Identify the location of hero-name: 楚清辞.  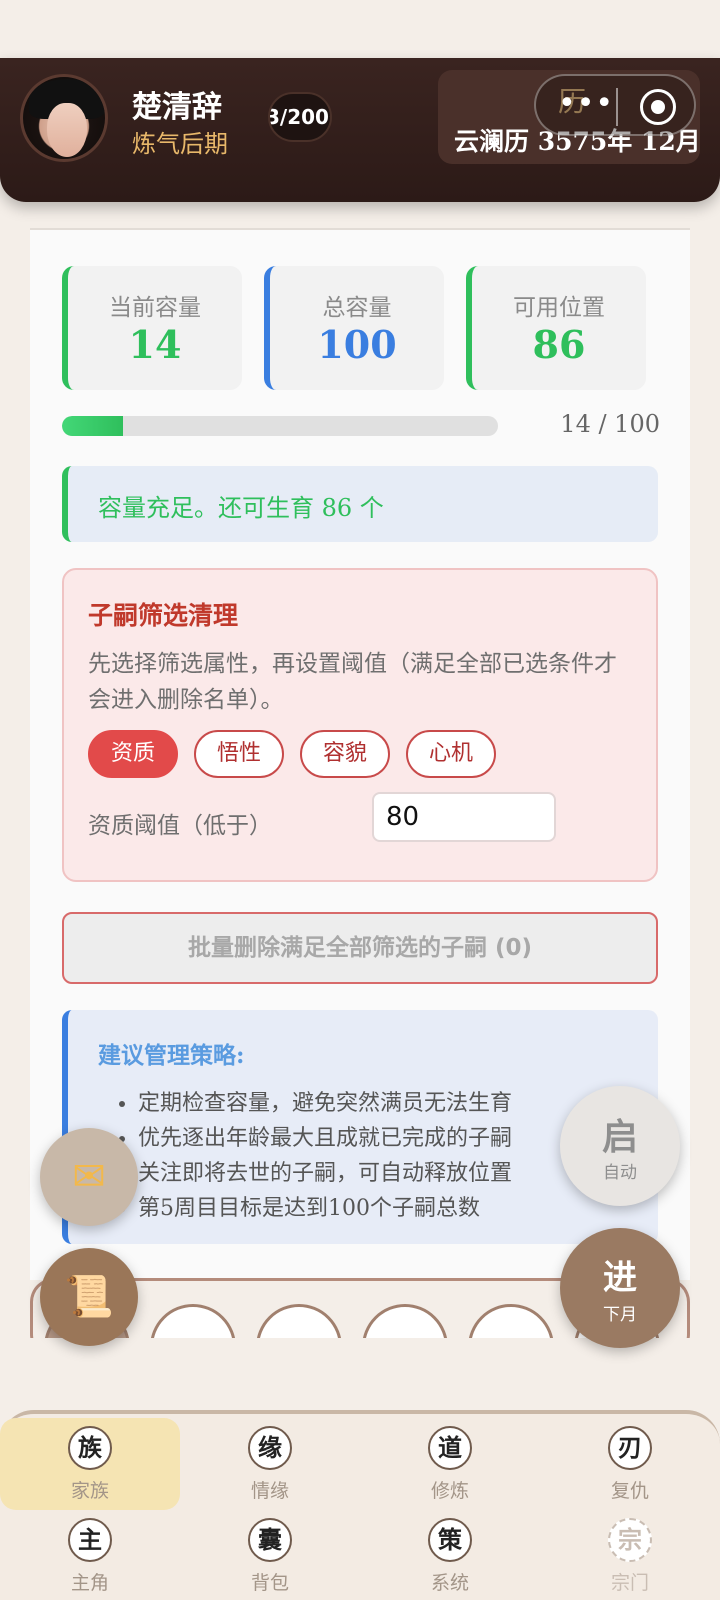
(177, 107).